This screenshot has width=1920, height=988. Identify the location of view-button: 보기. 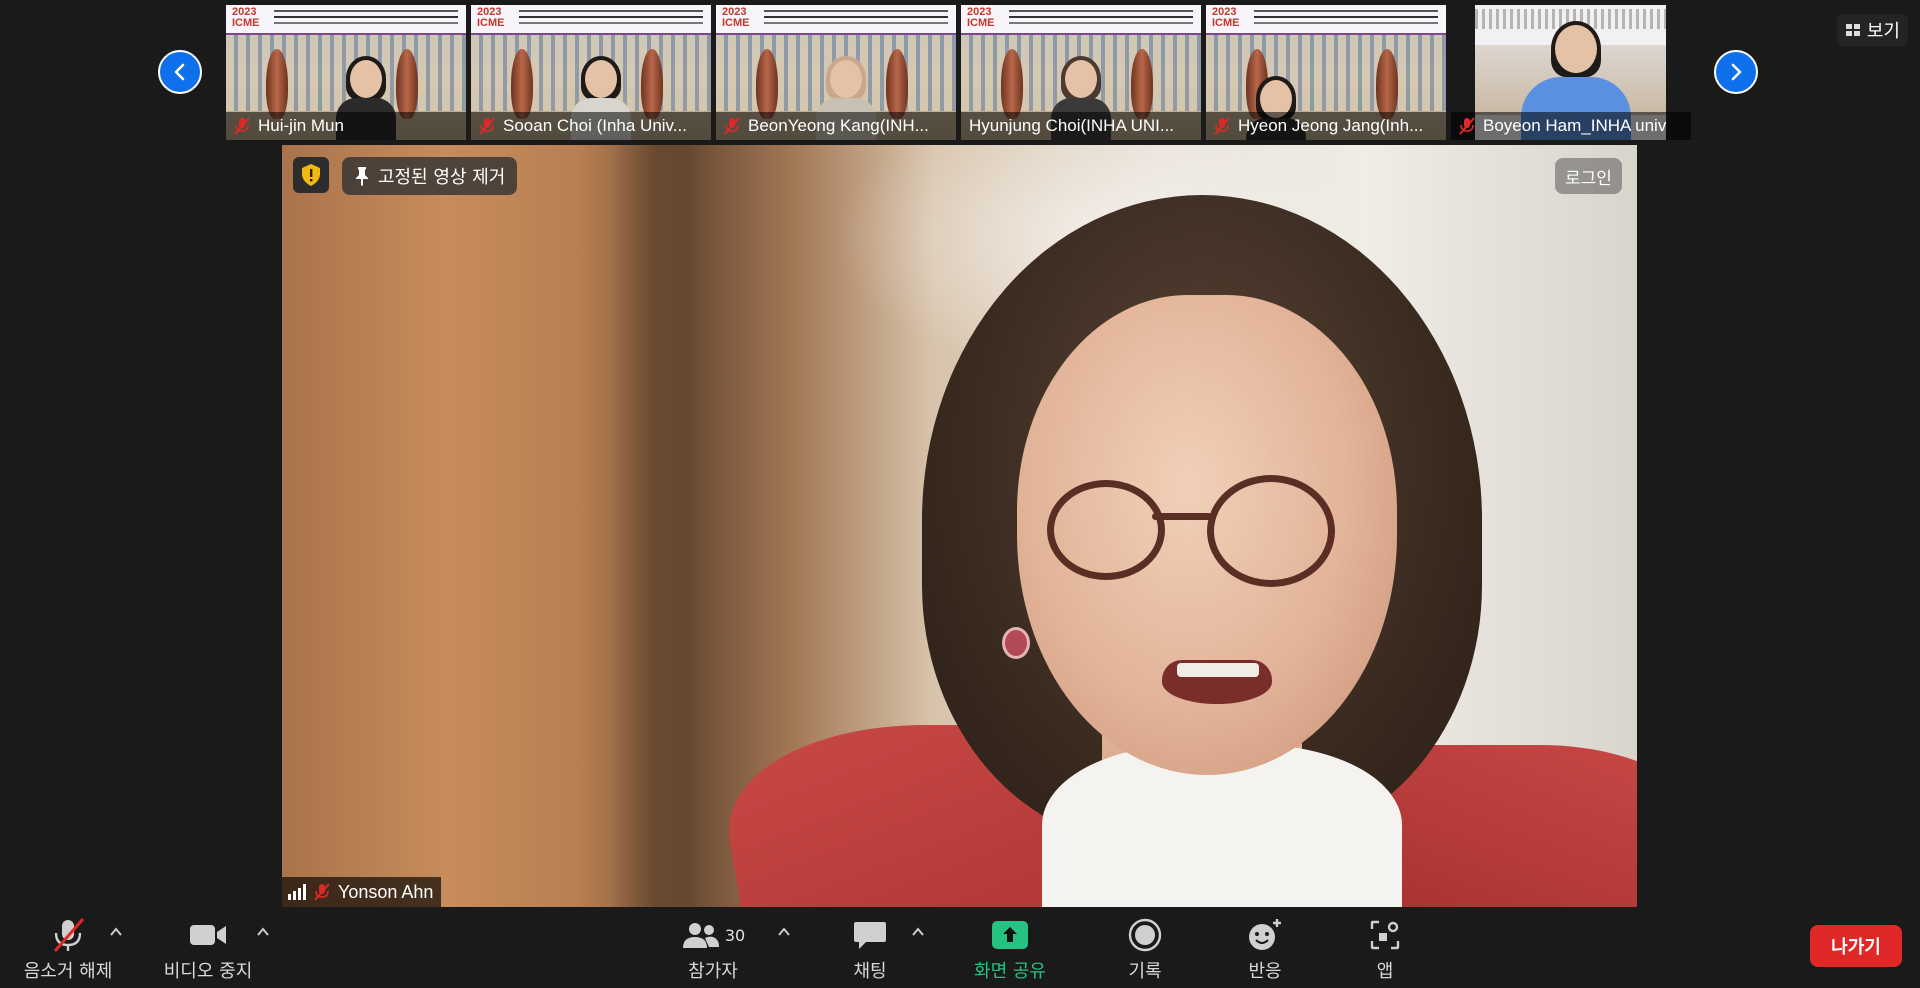
(1872, 30).